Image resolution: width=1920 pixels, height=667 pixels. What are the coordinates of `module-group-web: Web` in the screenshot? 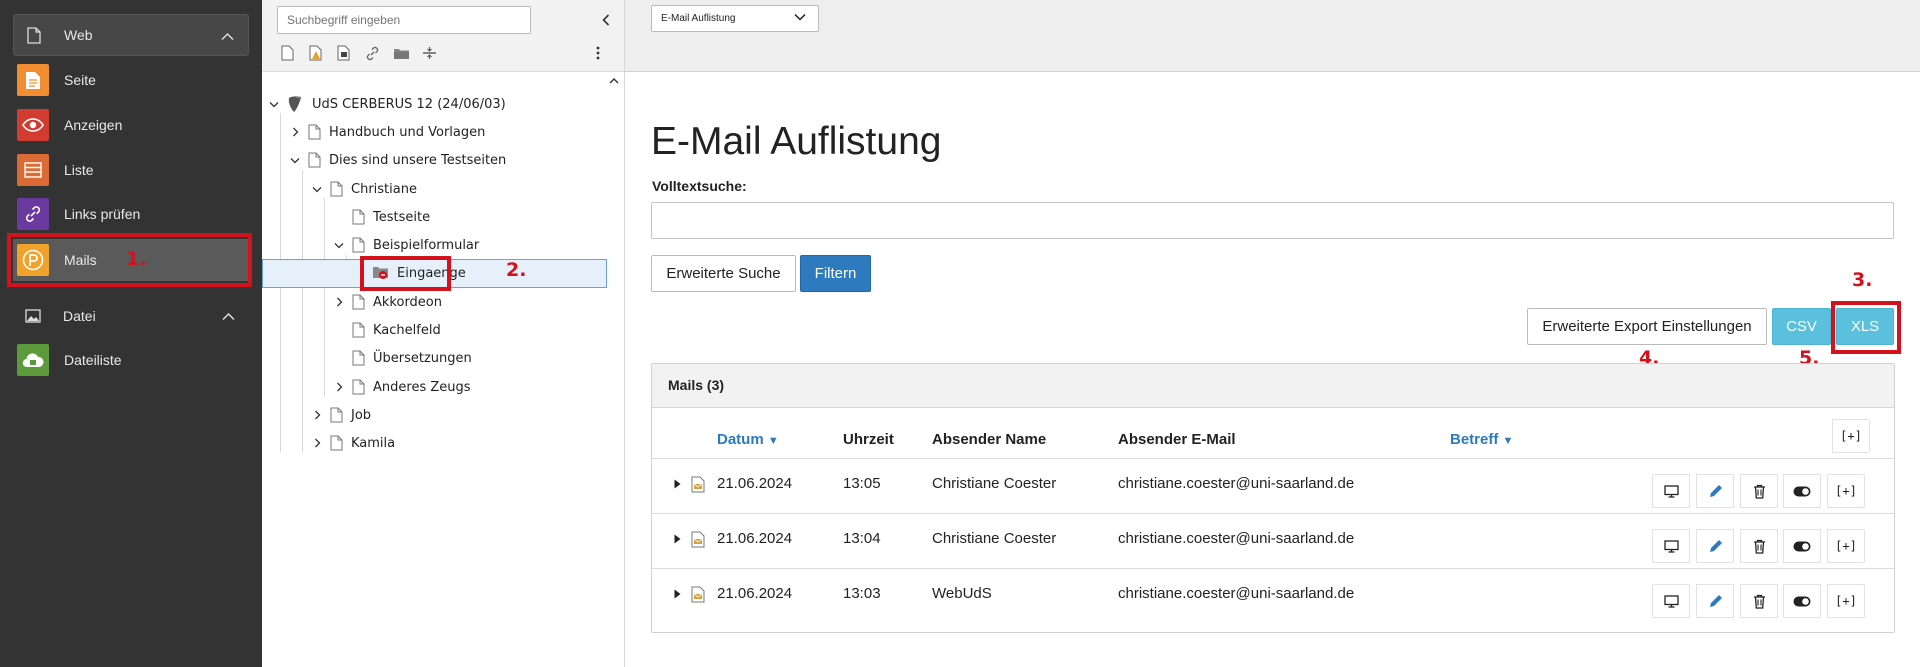 It's located at (131, 35).